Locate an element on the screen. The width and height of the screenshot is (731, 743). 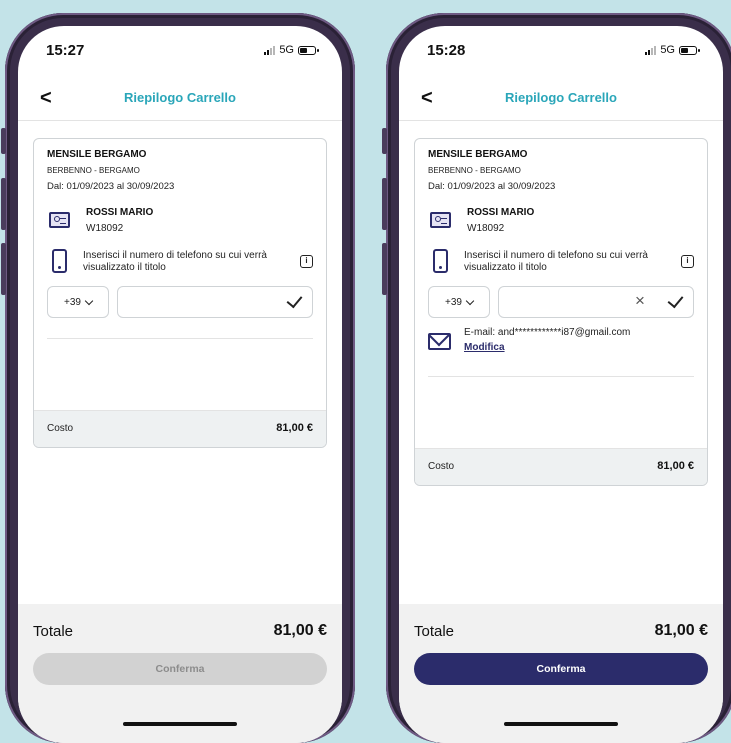
status-time: 15:28 is located at coordinates (446, 50).